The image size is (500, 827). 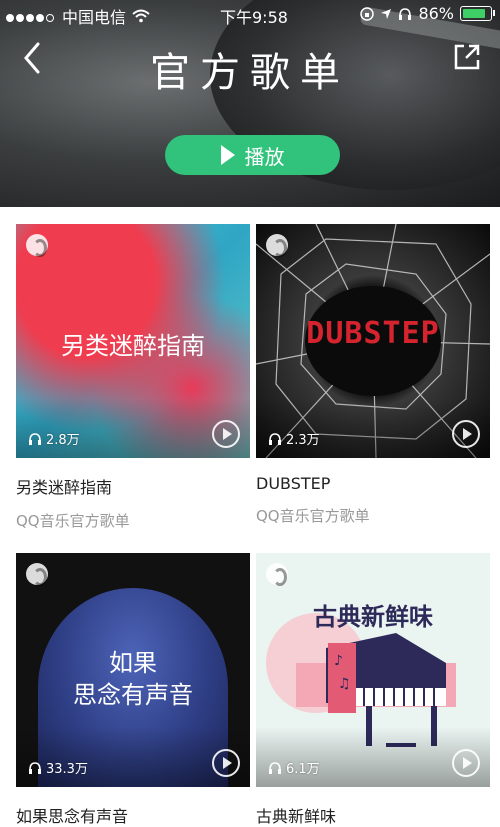 What do you see at coordinates (31, 16) in the screenshot?
I see `signal-strength-icon` at bounding box center [31, 16].